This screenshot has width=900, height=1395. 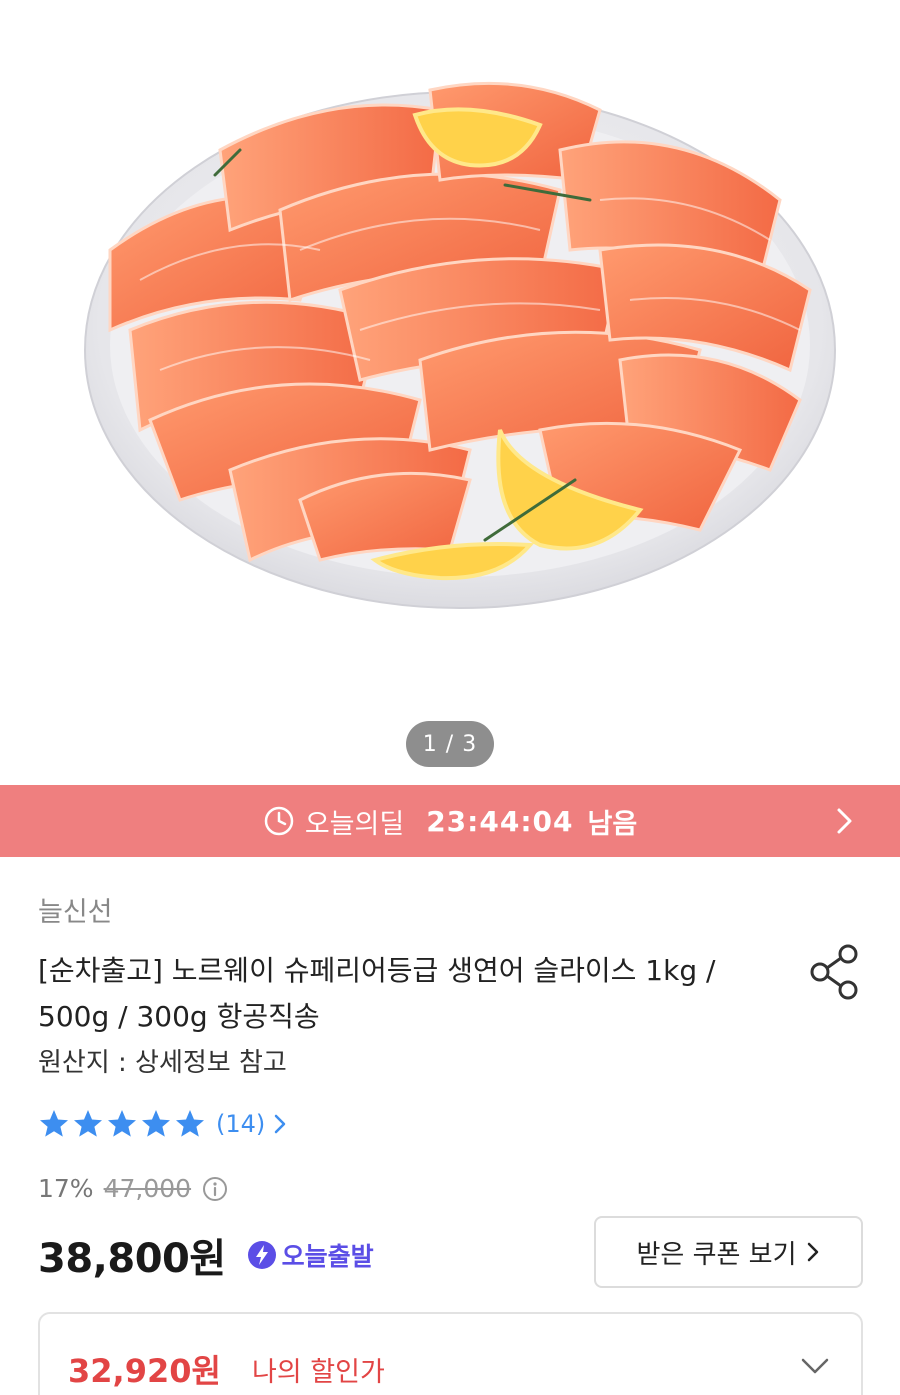 What do you see at coordinates (450, 1353) in the screenshot?
I see `my-discount-price-panel: 32,920원 나의 할인가` at bounding box center [450, 1353].